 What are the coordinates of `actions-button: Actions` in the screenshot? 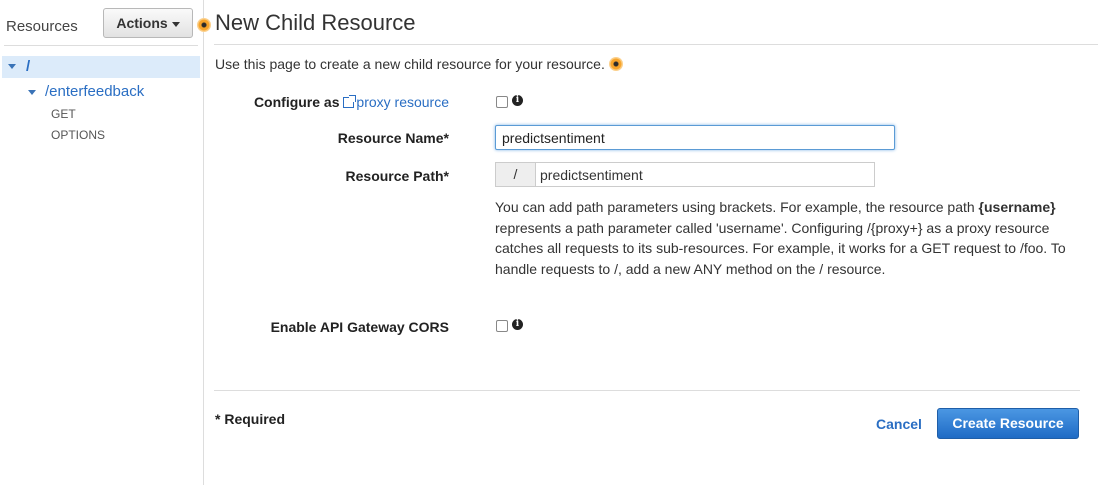 It's located at (148, 23).